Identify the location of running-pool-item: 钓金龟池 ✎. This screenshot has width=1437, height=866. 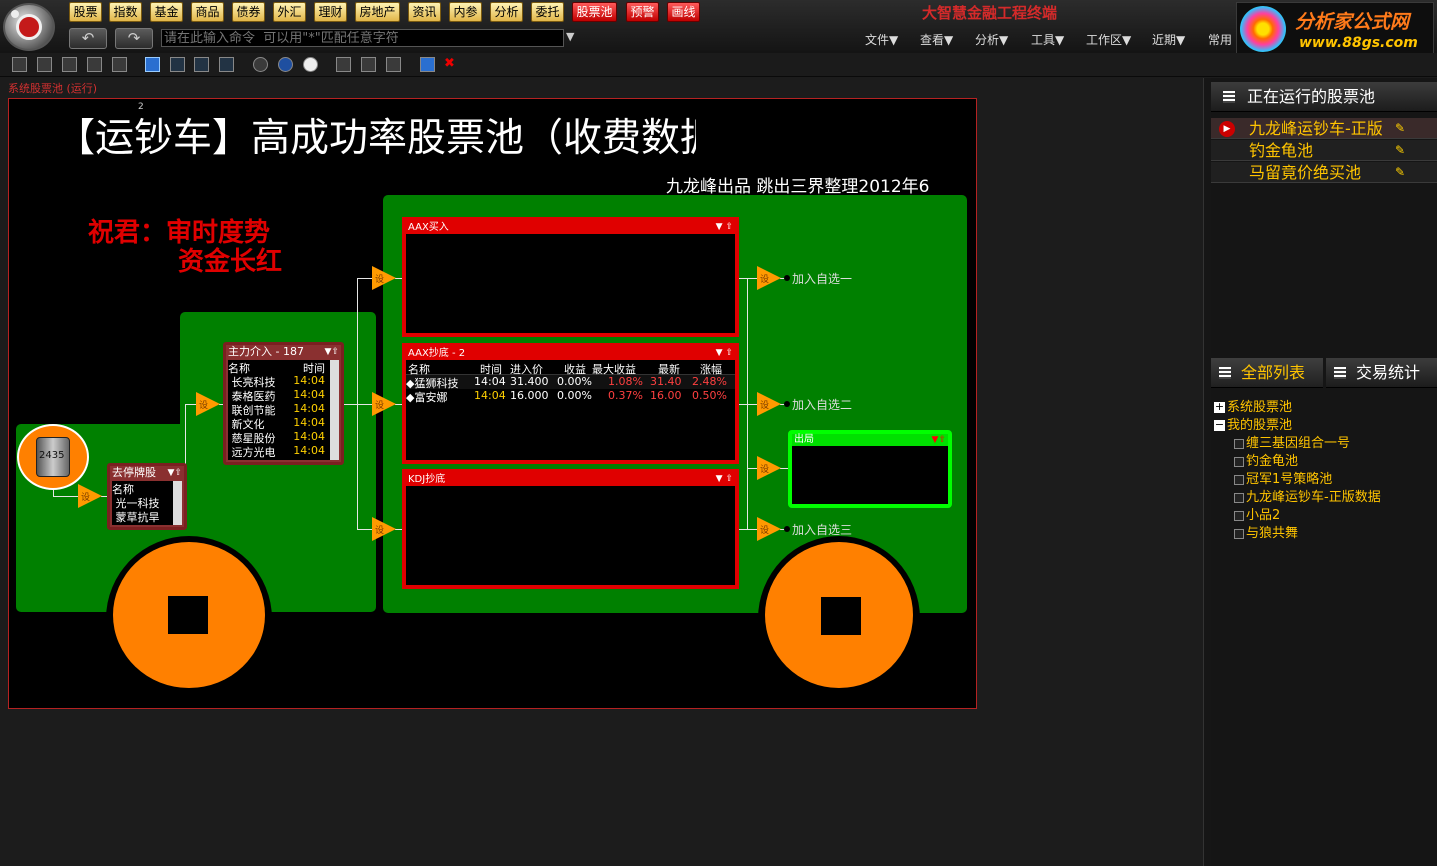
(1324, 150).